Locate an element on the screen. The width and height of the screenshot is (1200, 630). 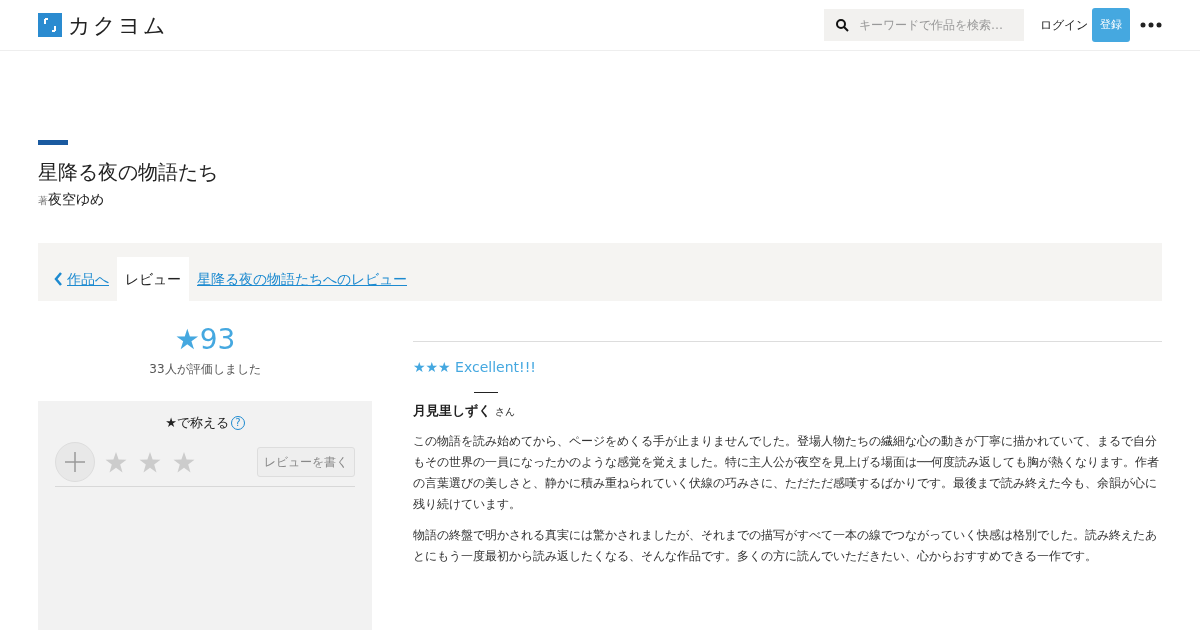
logo-icon is located at coordinates (50, 25).